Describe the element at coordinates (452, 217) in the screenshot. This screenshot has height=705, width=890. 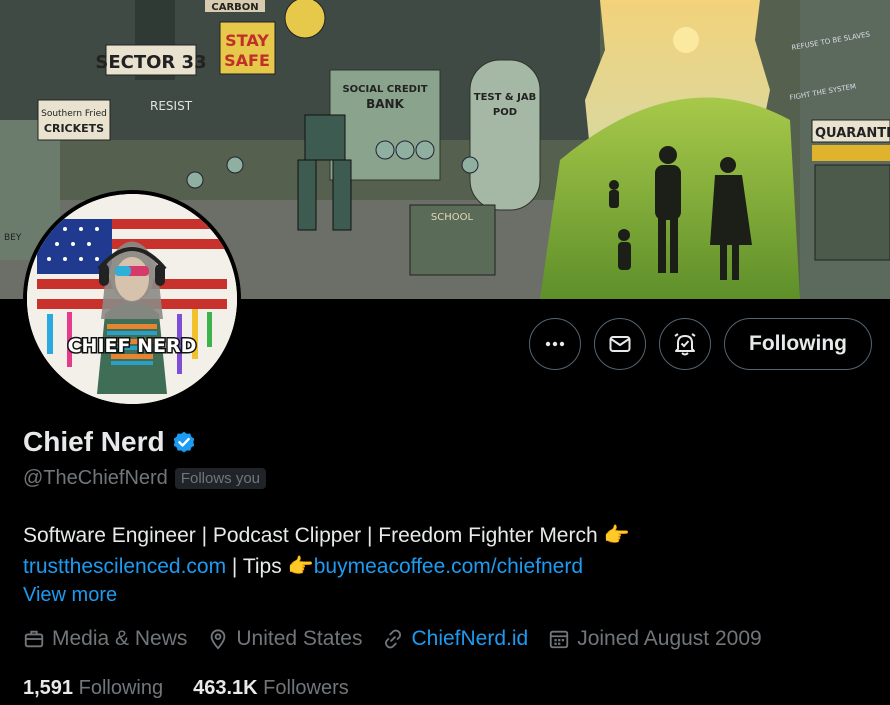
I see `school-sign: SCHOOL` at that location.